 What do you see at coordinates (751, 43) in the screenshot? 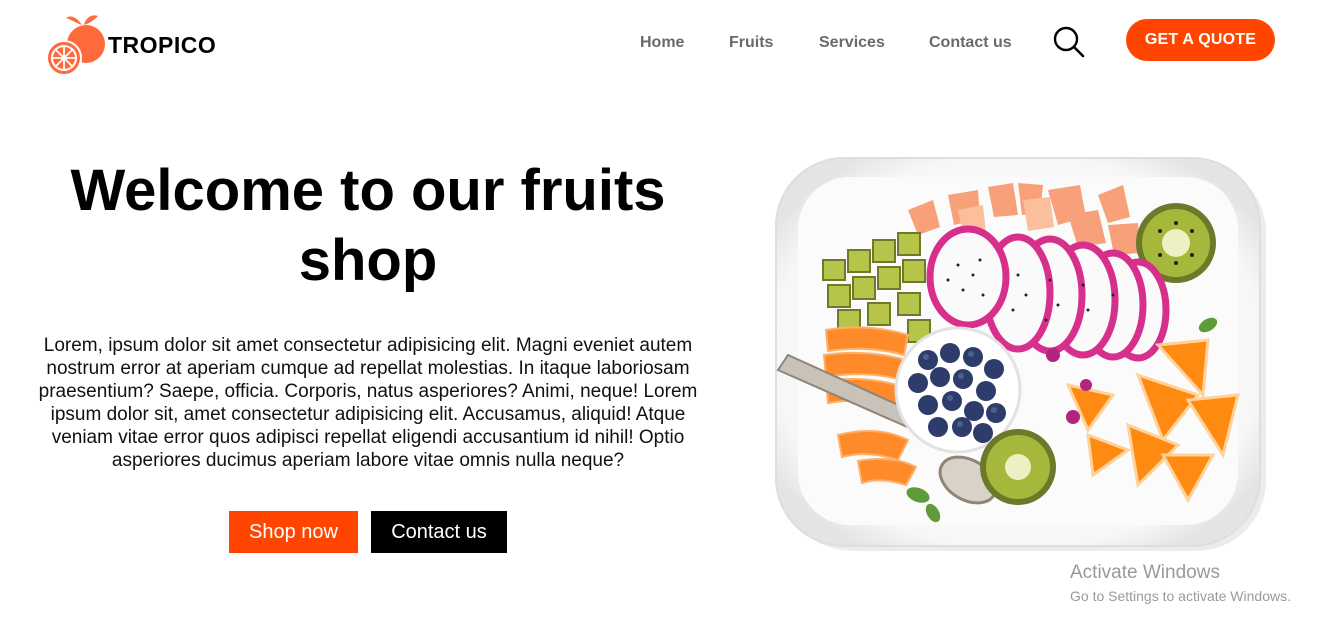
I see `nav-fruits: Fruits` at bounding box center [751, 43].